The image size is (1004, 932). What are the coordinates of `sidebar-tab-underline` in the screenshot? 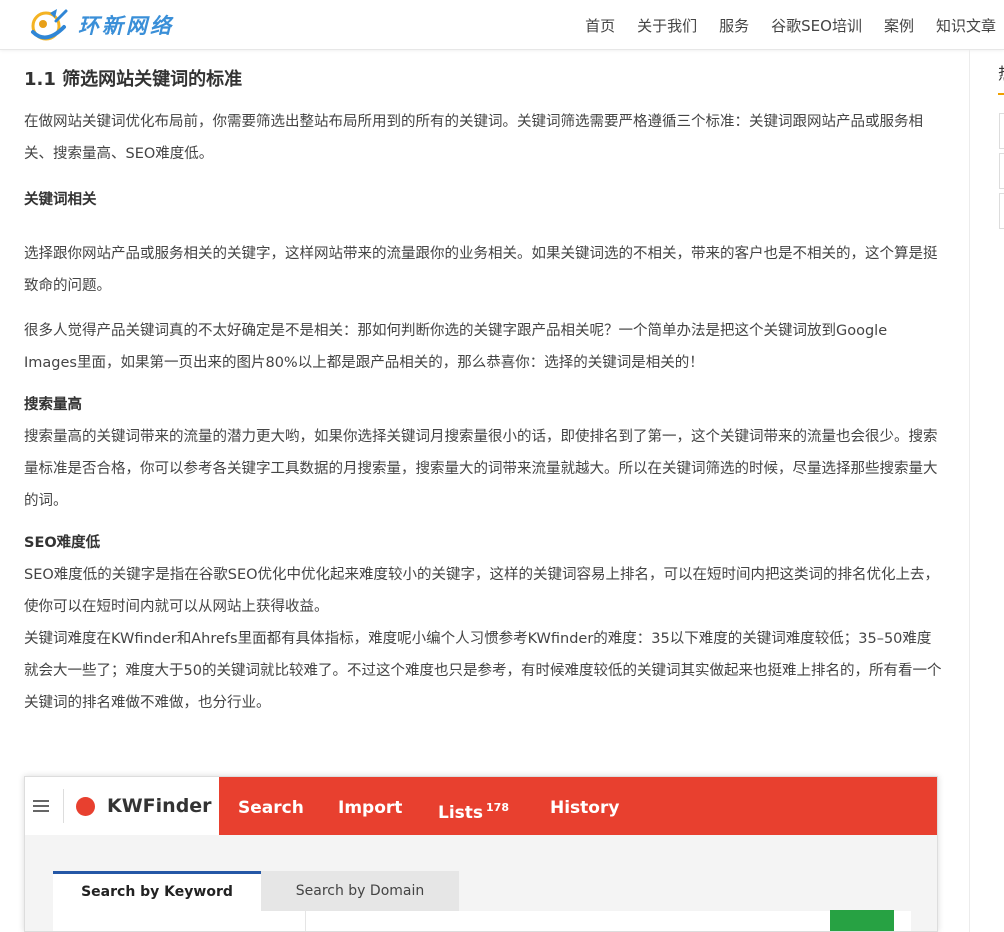 It's located at (1001, 94).